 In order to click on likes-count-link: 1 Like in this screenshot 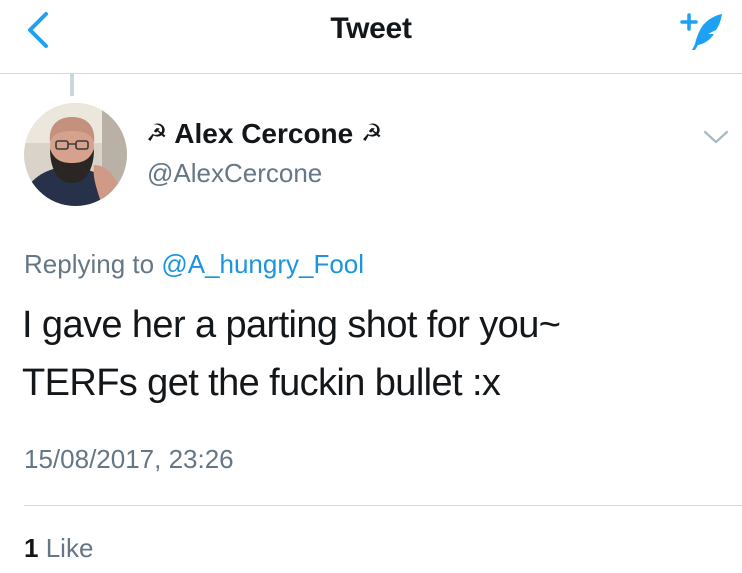, I will do `click(58, 548)`.